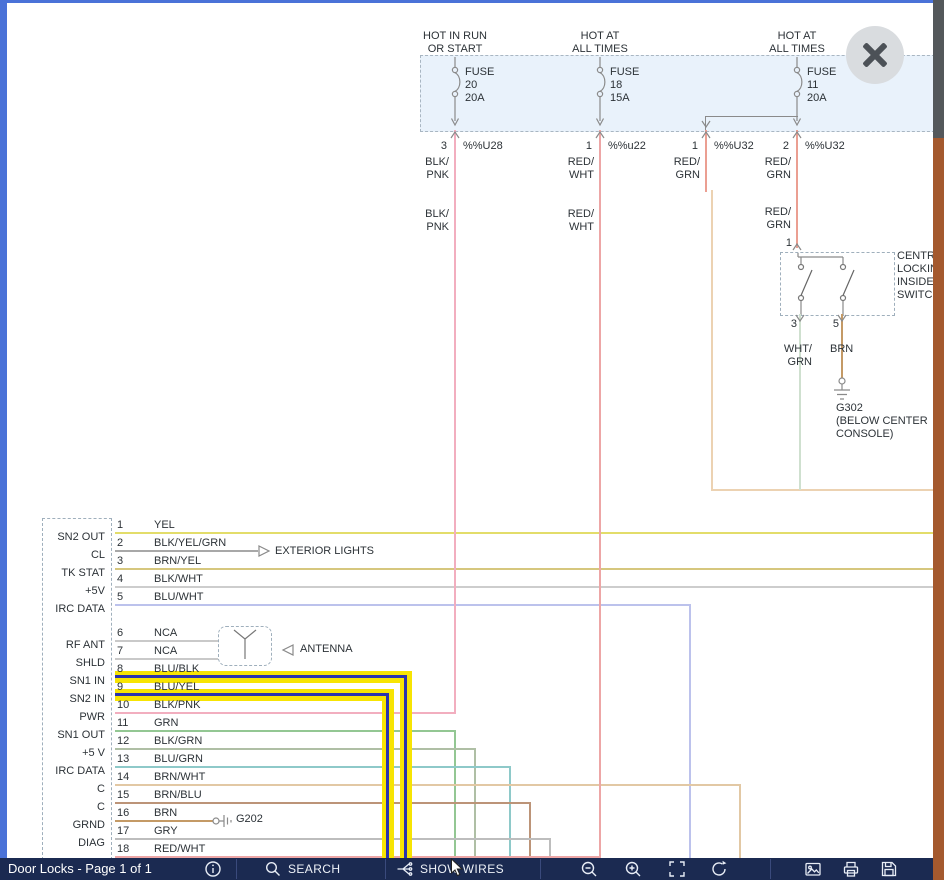 The height and width of the screenshot is (880, 944). Describe the element at coordinates (123, 813) in the screenshot. I see `pin-number: 16` at that location.